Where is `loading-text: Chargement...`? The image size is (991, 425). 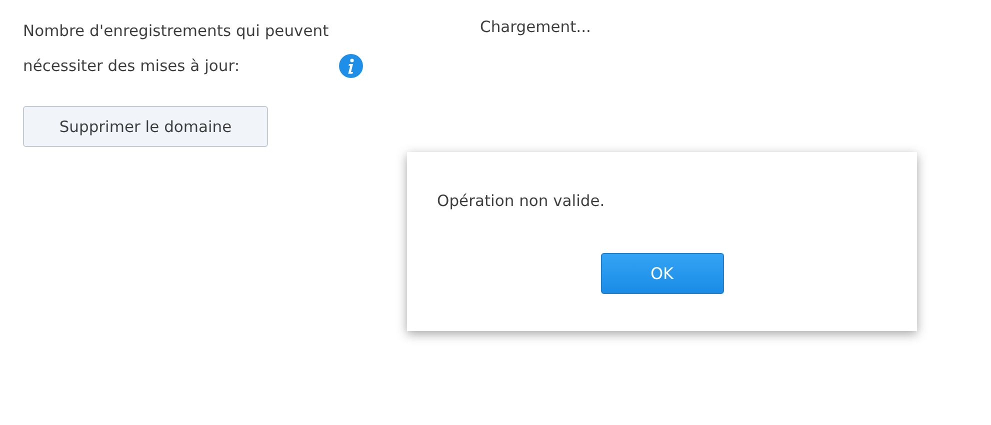
loading-text: Chargement... is located at coordinates (535, 27).